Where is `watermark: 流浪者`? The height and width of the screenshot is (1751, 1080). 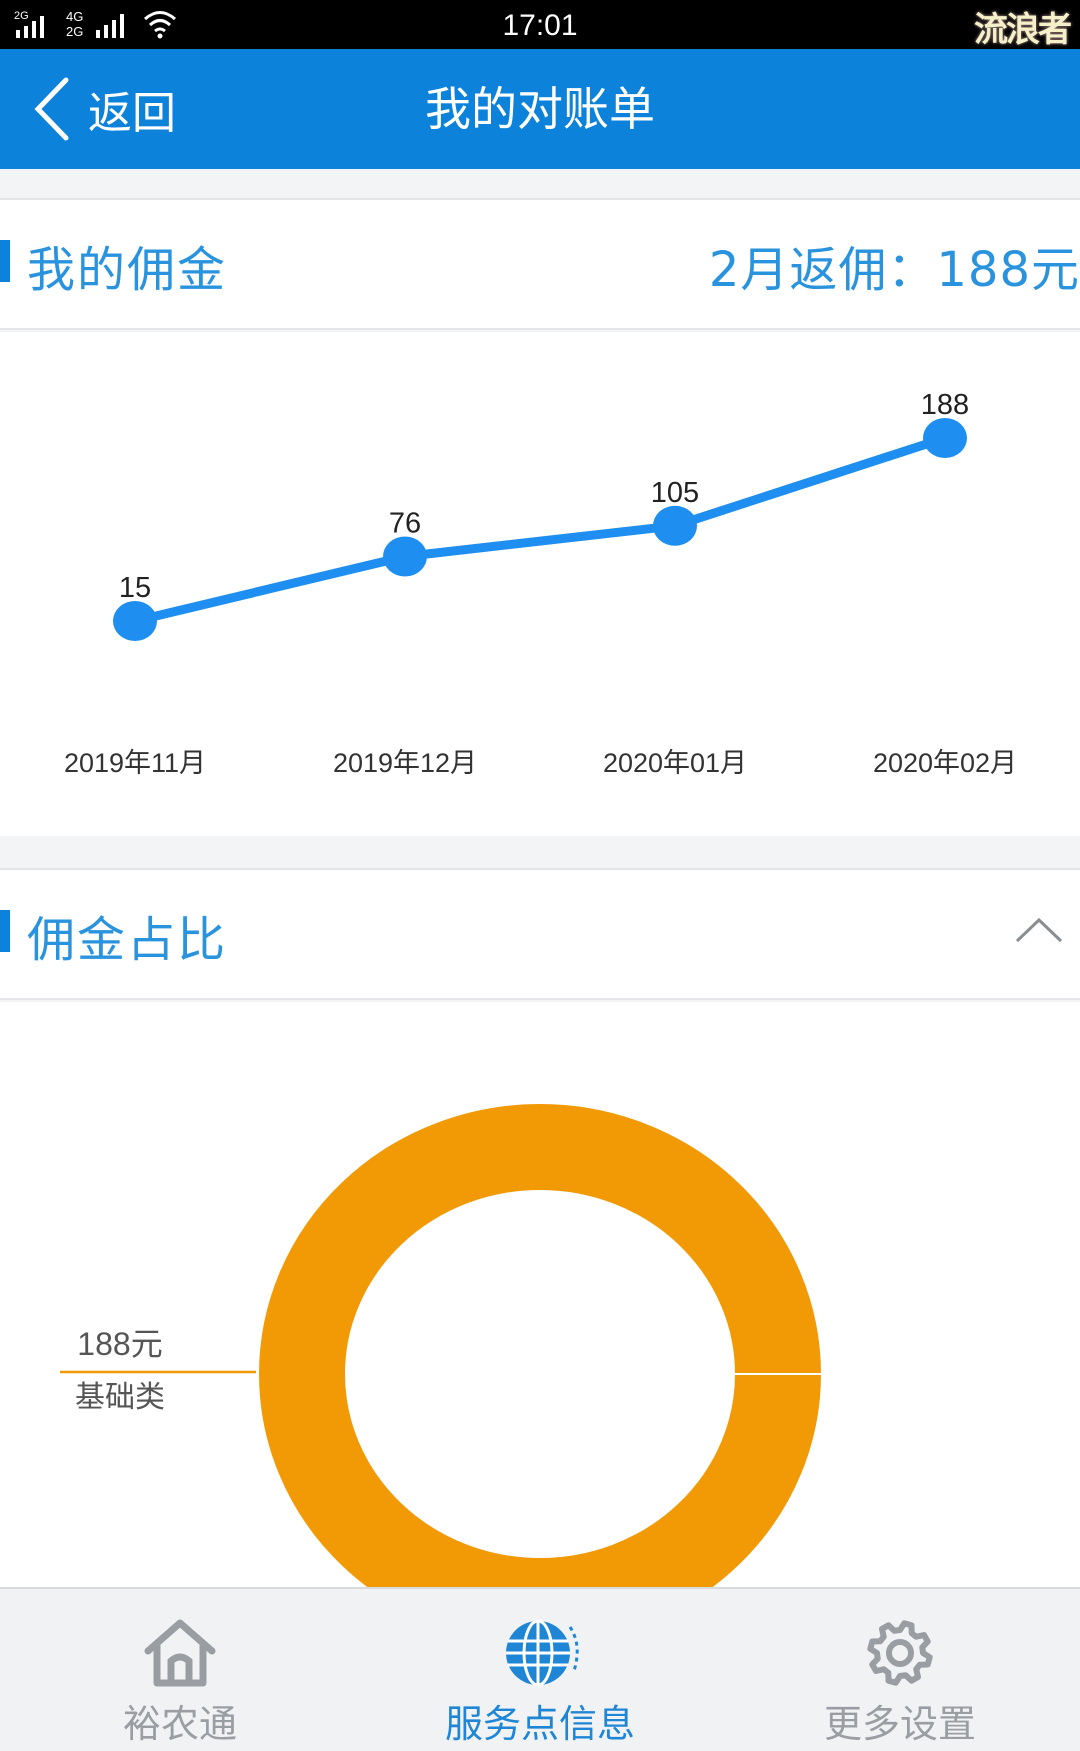 watermark: 流浪者 is located at coordinates (1023, 30).